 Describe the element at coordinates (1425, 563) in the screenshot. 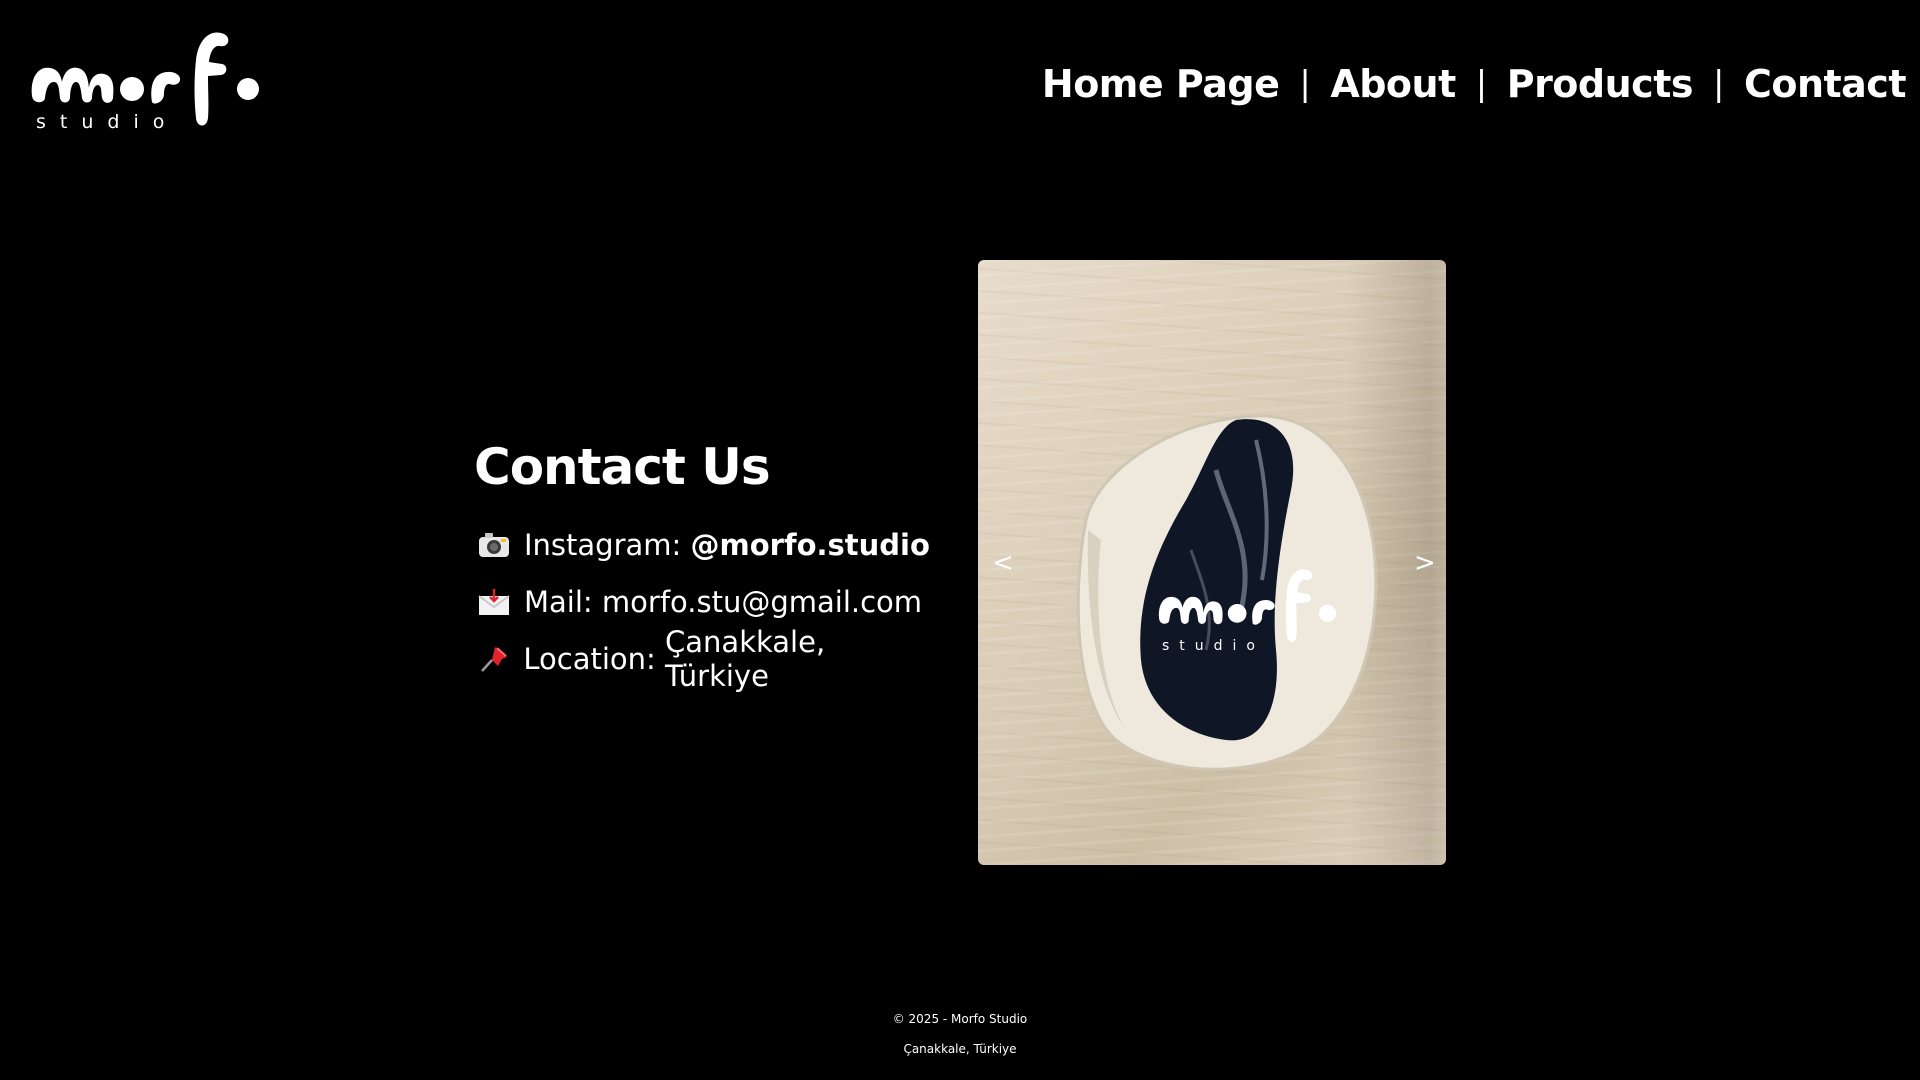

I see `carousel-next-button: >` at that location.